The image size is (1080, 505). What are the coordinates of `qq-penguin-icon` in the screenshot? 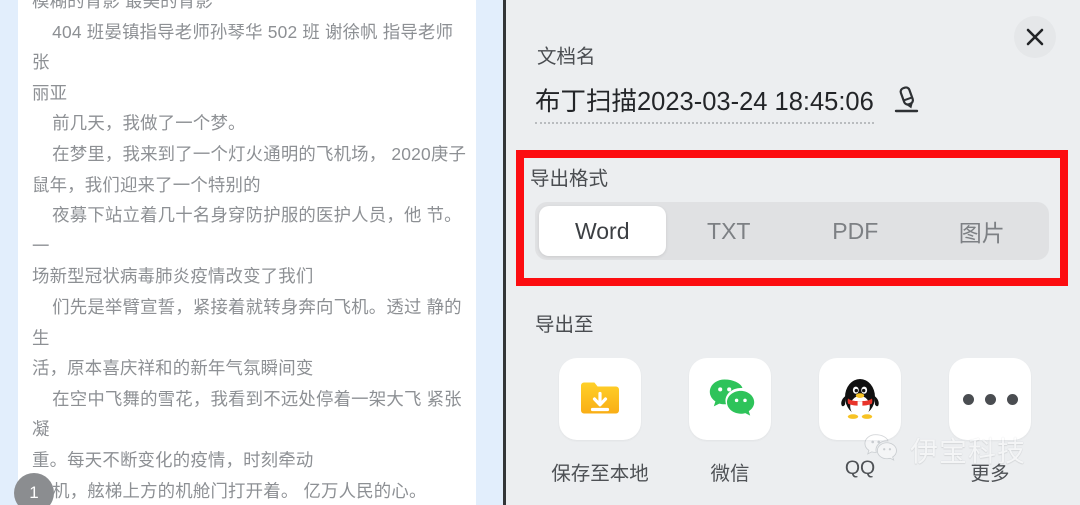 It's located at (860, 399).